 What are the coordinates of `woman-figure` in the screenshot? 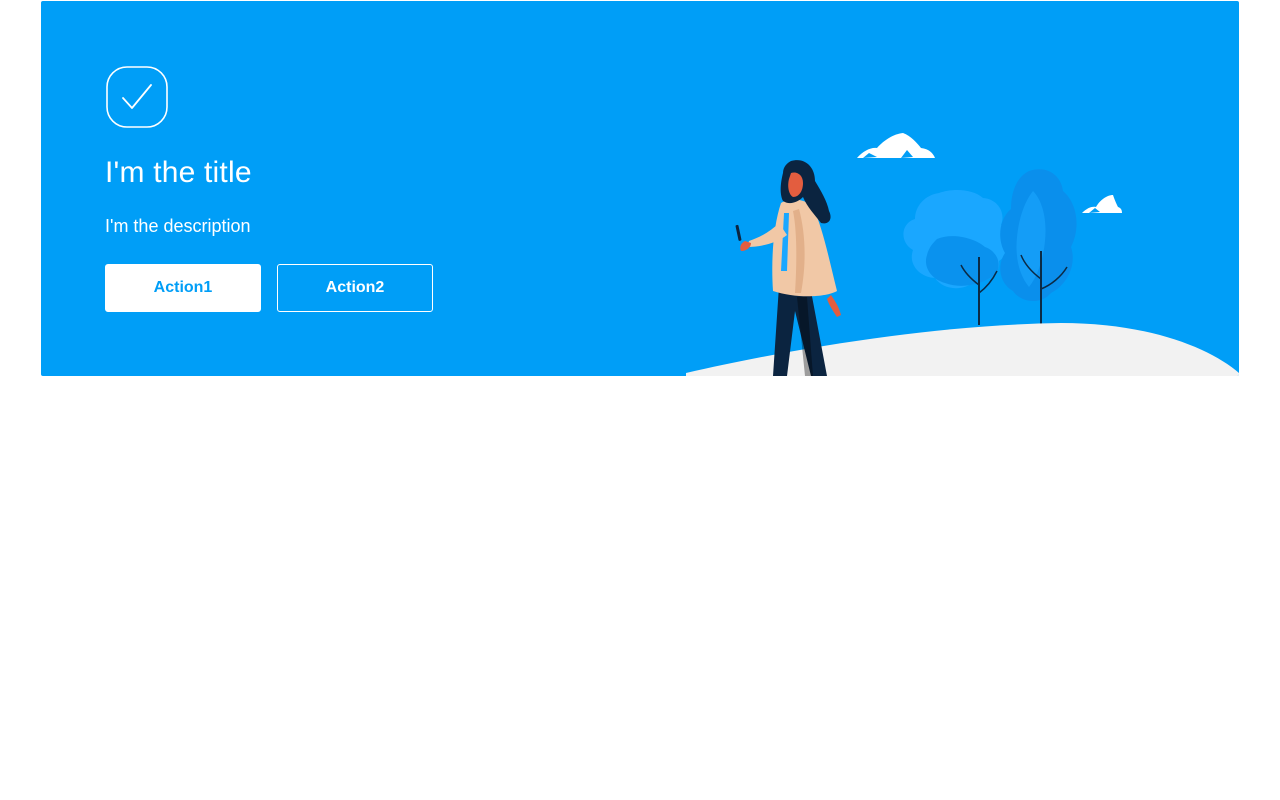 It's located at (788, 268).